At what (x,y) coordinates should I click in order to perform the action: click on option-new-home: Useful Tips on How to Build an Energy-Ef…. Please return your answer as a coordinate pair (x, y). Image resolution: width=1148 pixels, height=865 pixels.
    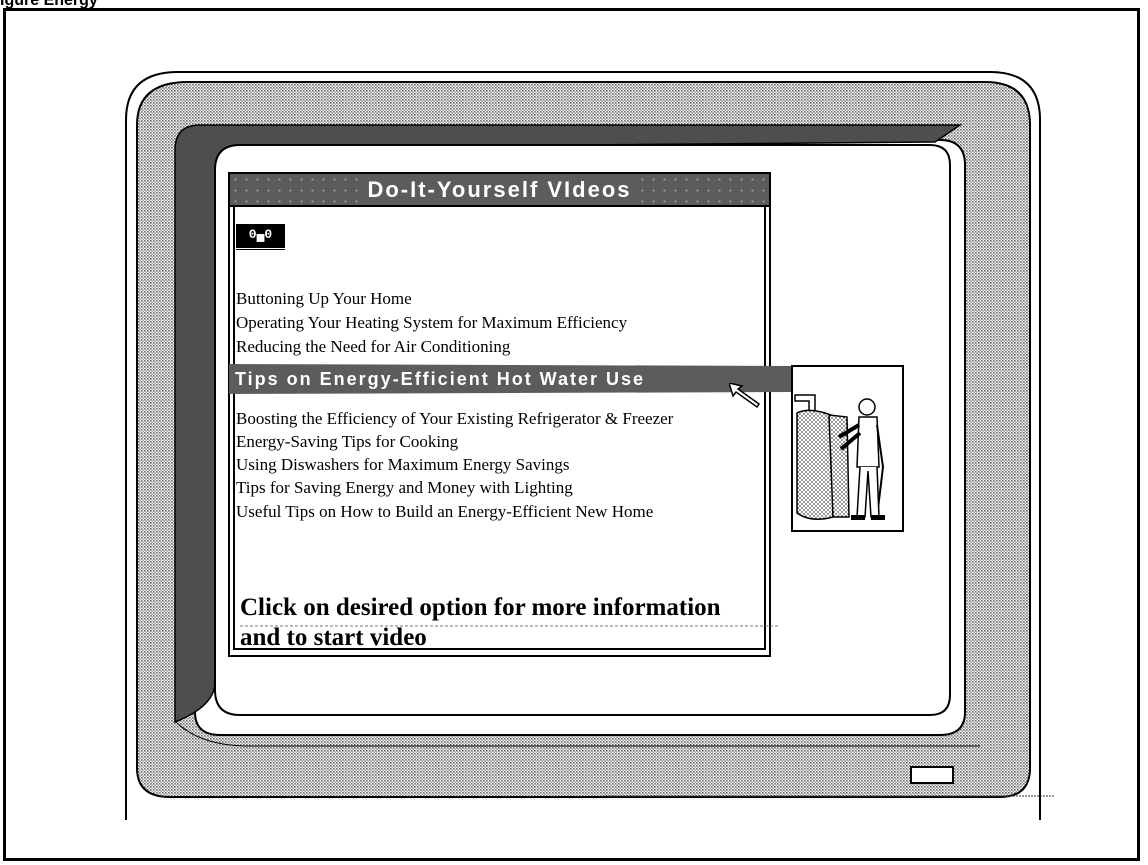
    Looking at the image, I should click on (444, 512).